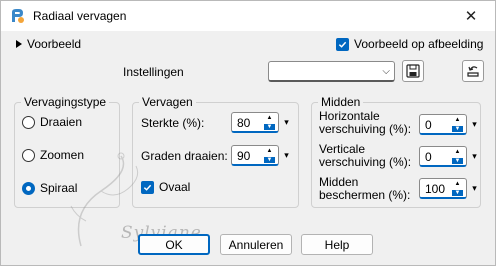 The image size is (496, 266). What do you see at coordinates (443, 156) in the screenshot?
I see `v-offset-spinner: 0 ▲ ▼` at bounding box center [443, 156].